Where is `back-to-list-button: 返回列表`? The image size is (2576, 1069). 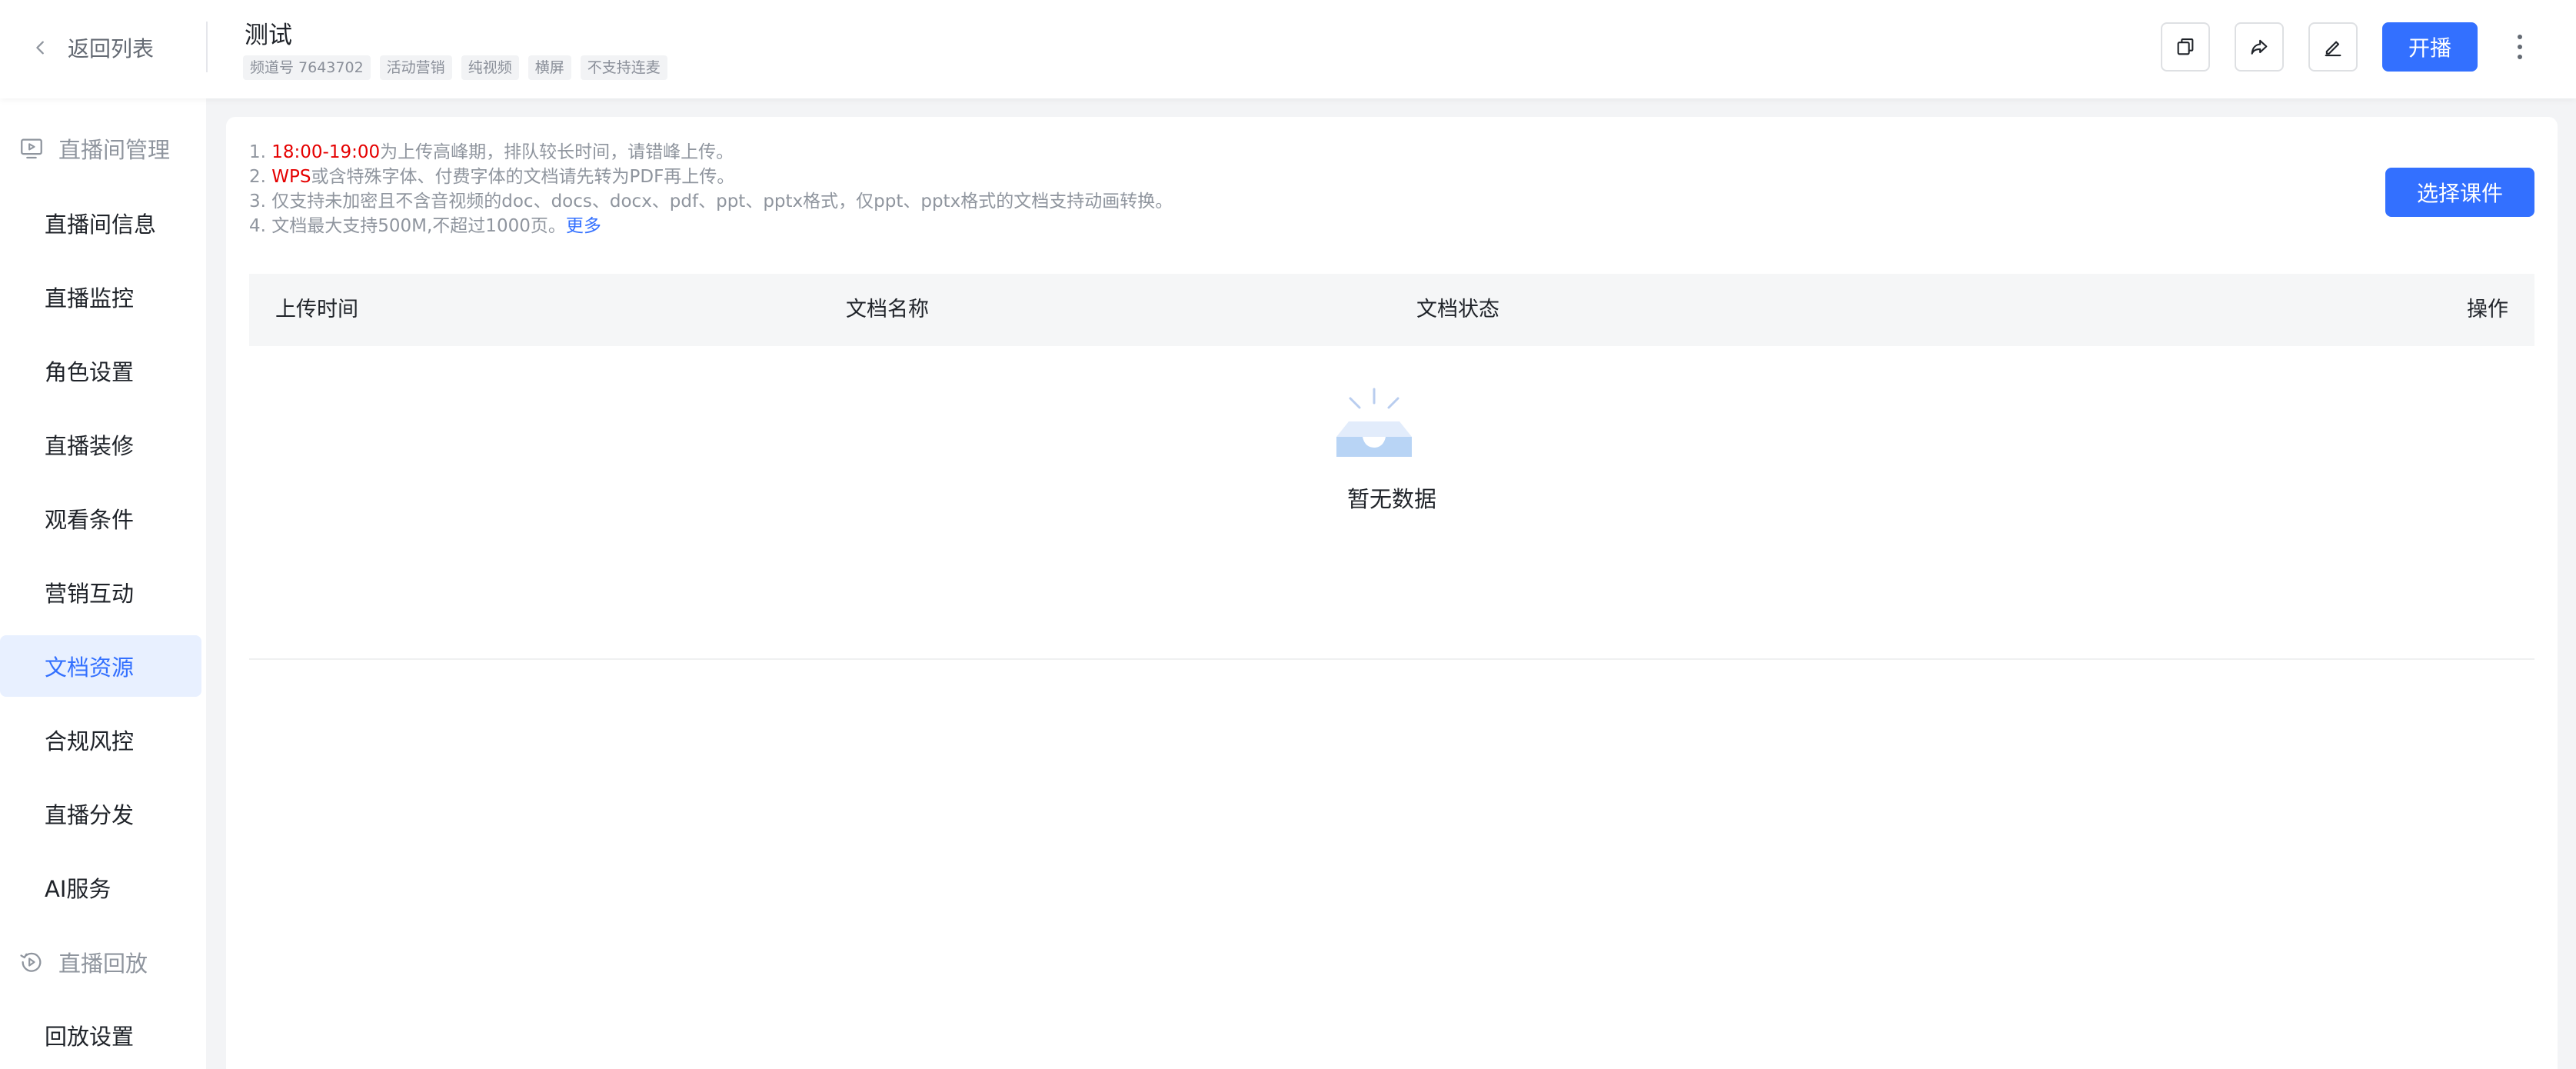
back-to-list-button: 返回列表 is located at coordinates (93, 48).